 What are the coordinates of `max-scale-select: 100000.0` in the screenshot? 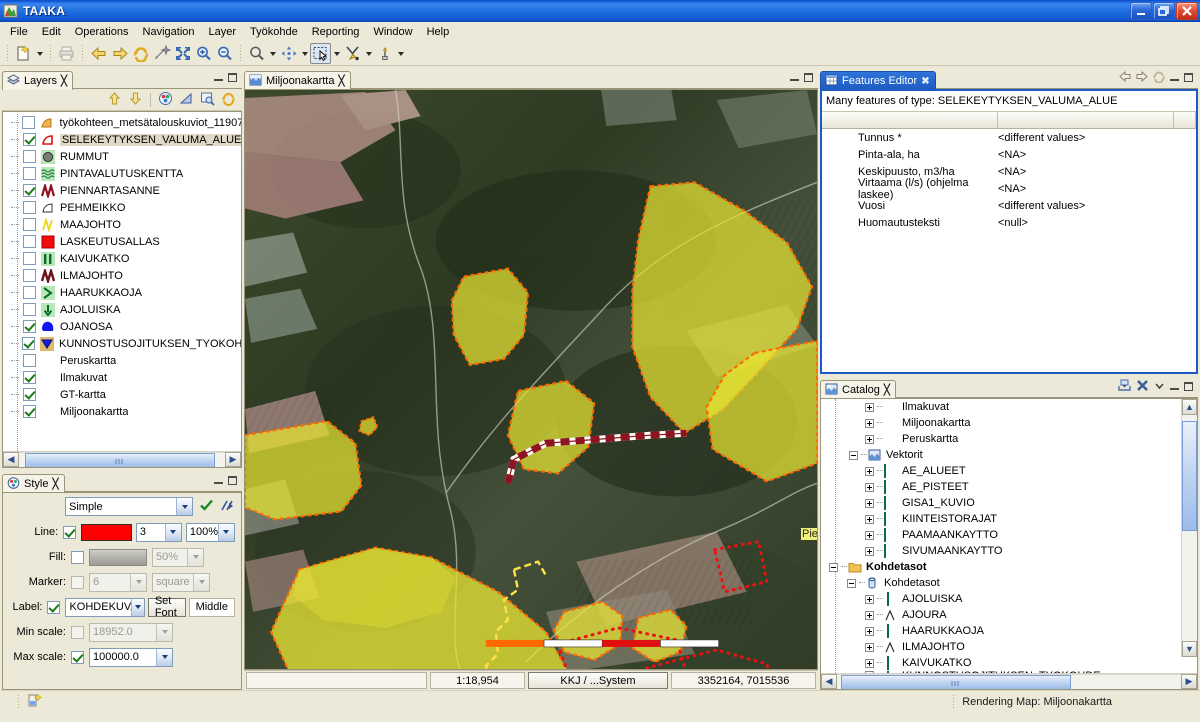 It's located at (131, 657).